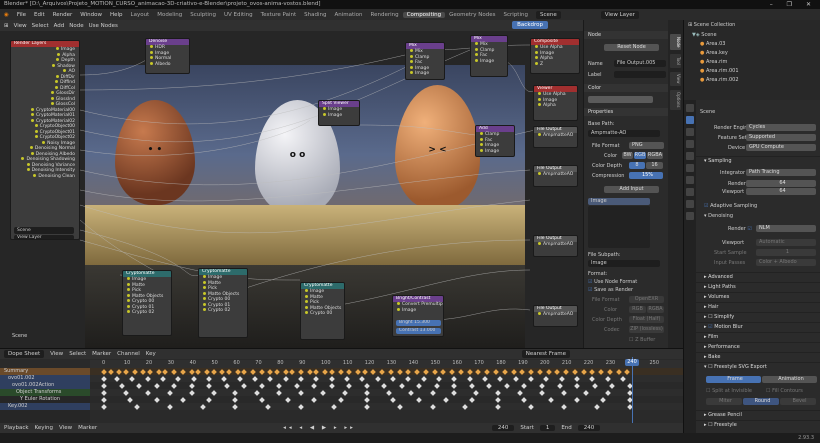 The image size is (820, 443). Describe the element at coordinates (386, 399) in the screenshot. I see `keyframe-area` at that location.